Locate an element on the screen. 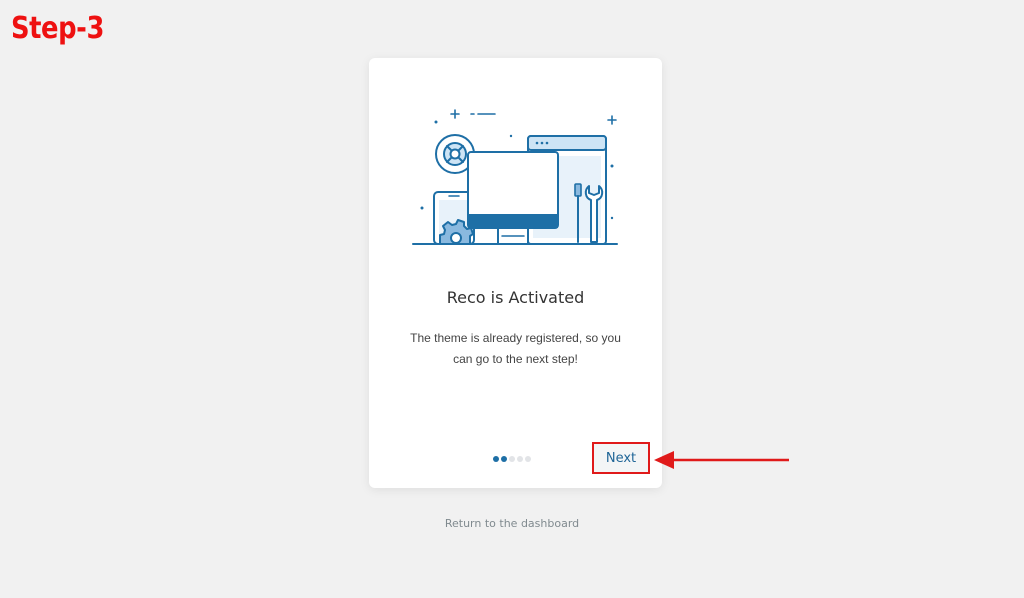 This screenshot has height=598, width=1024. pointer-arrow-icon is located at coordinates (721, 460).